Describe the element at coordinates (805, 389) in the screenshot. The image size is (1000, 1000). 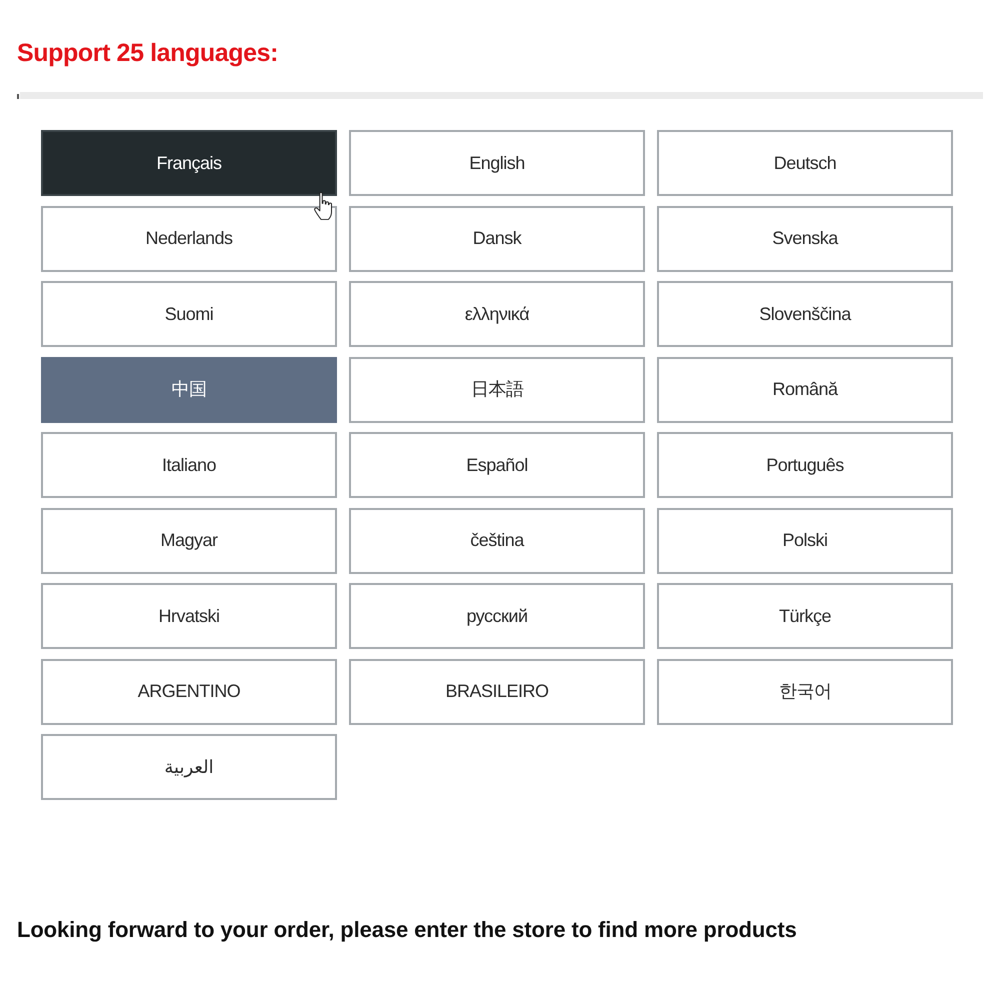
I see `language-button: Română` at that location.